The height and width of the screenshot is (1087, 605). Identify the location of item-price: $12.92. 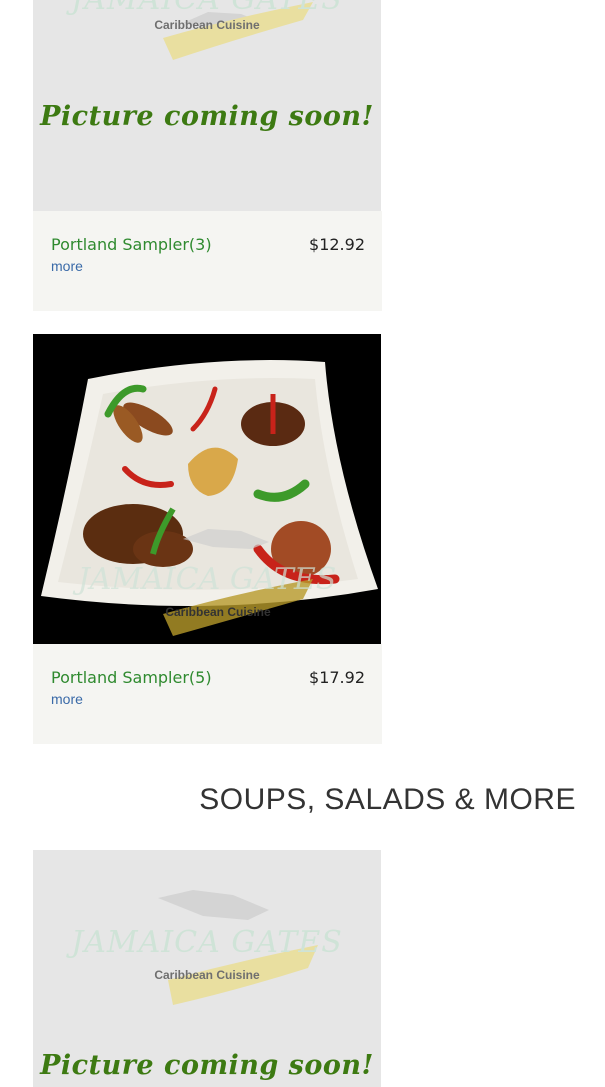
(337, 244).